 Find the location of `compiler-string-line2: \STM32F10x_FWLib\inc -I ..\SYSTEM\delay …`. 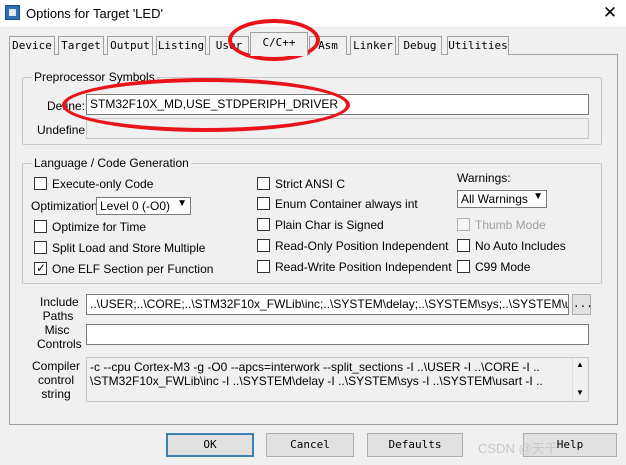

compiler-string-line2: \STM32F10x_FWLib\inc -I ..\SYSTEM\delay … is located at coordinates (316, 381).